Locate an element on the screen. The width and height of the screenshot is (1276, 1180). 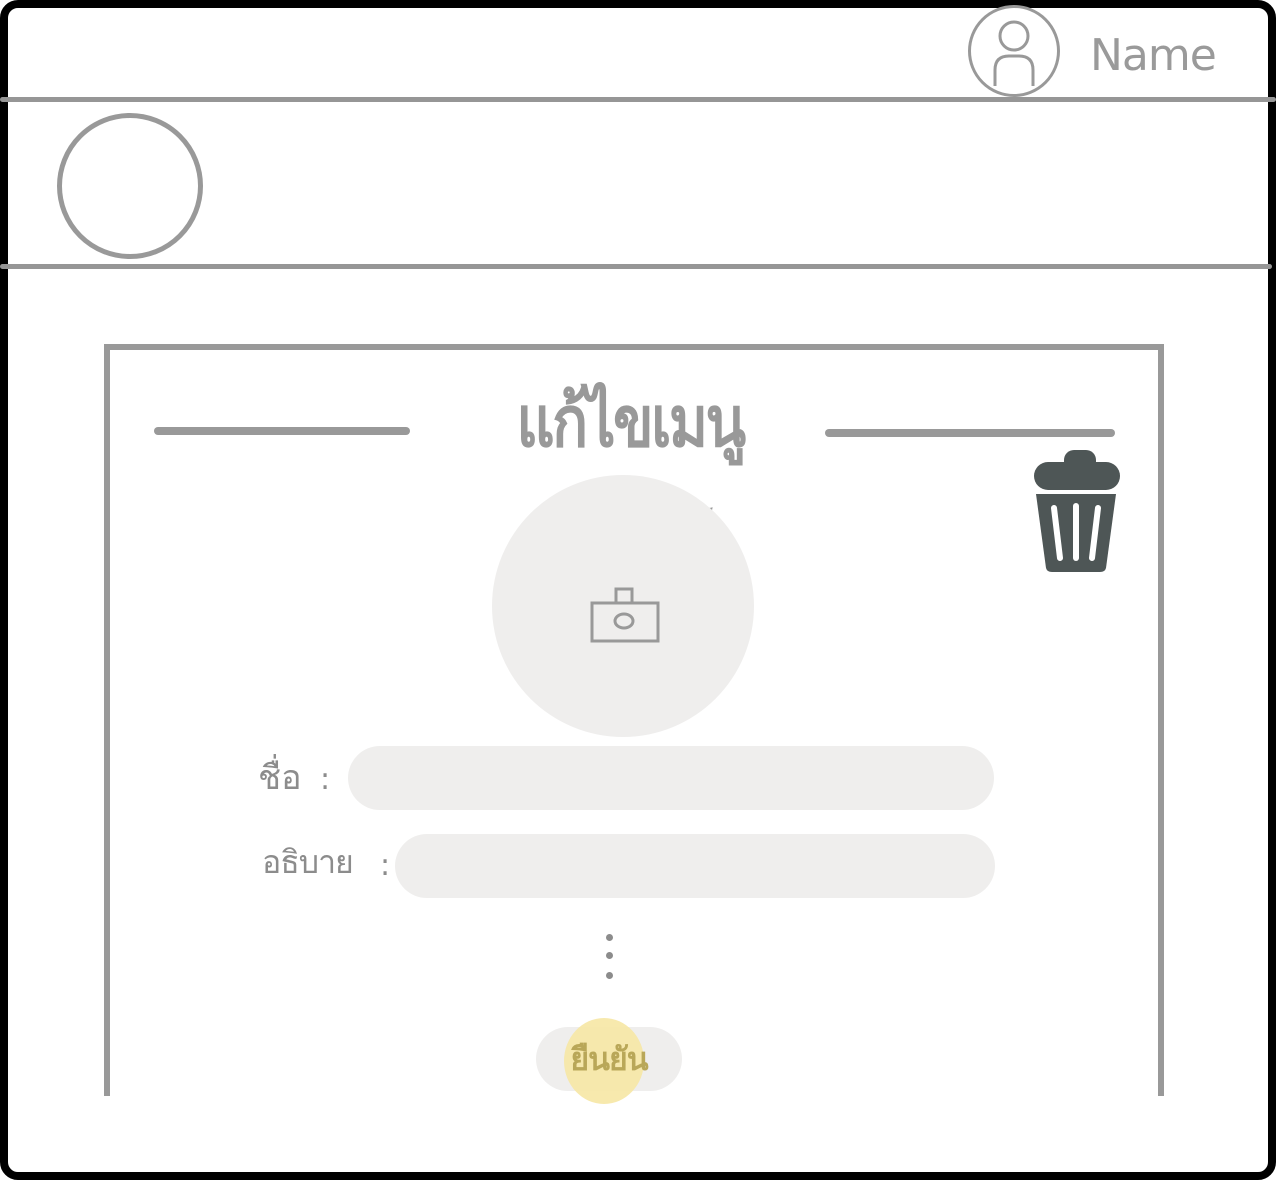
description-colon: : is located at coordinates (385, 865).